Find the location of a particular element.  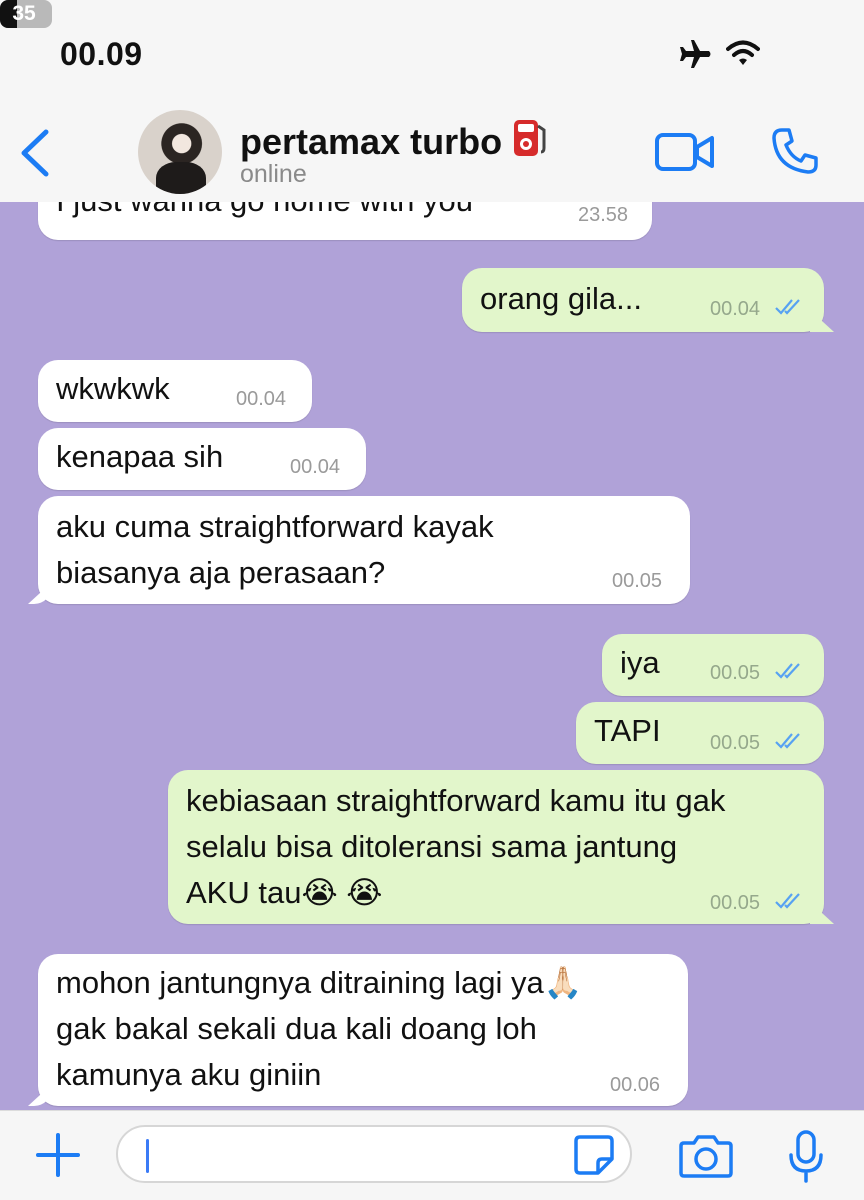

message-bubble-incoming: I just wanna go home with you 23.58 is located at coordinates (345, 221).